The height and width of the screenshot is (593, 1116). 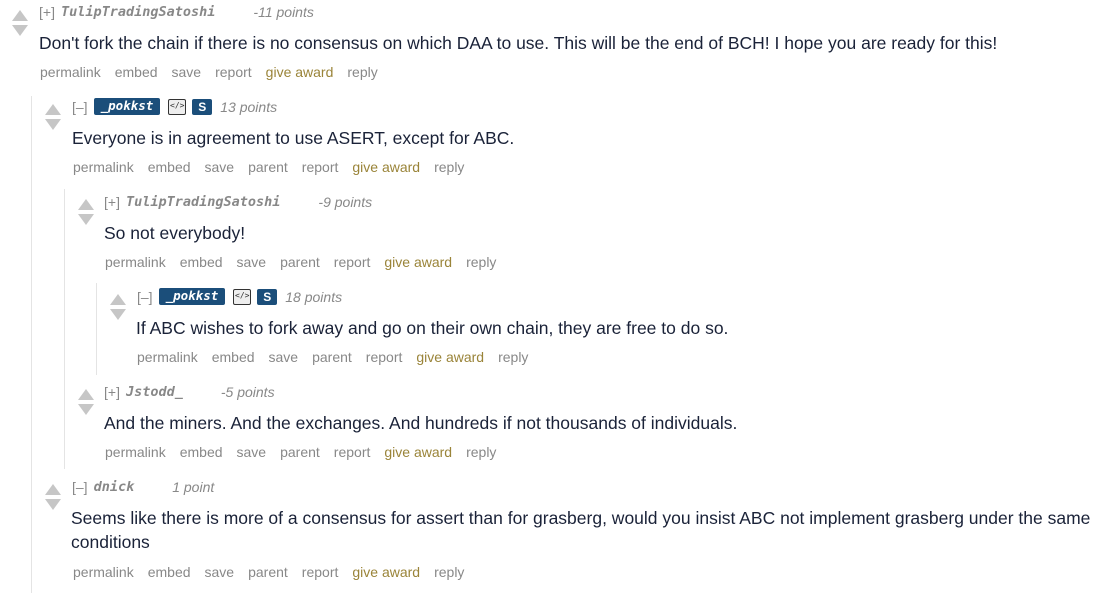 What do you see at coordinates (345, 202) in the screenshot?
I see `score: -9 points` at bounding box center [345, 202].